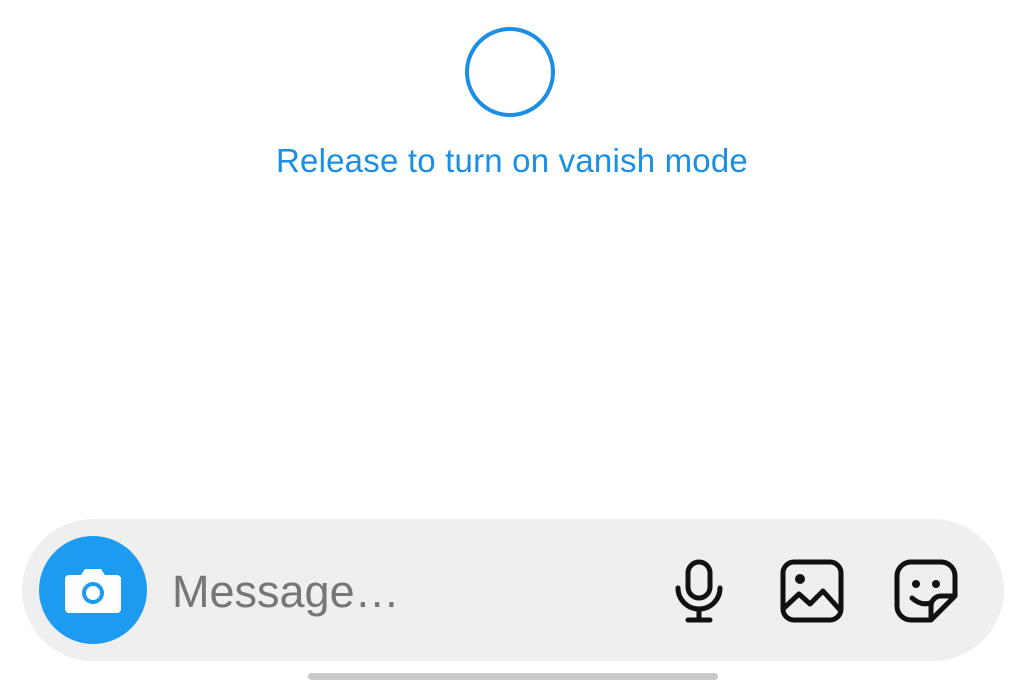 This screenshot has height=685, width=1024. Describe the element at coordinates (513, 676) in the screenshot. I see `home-indicator-bar` at that location.